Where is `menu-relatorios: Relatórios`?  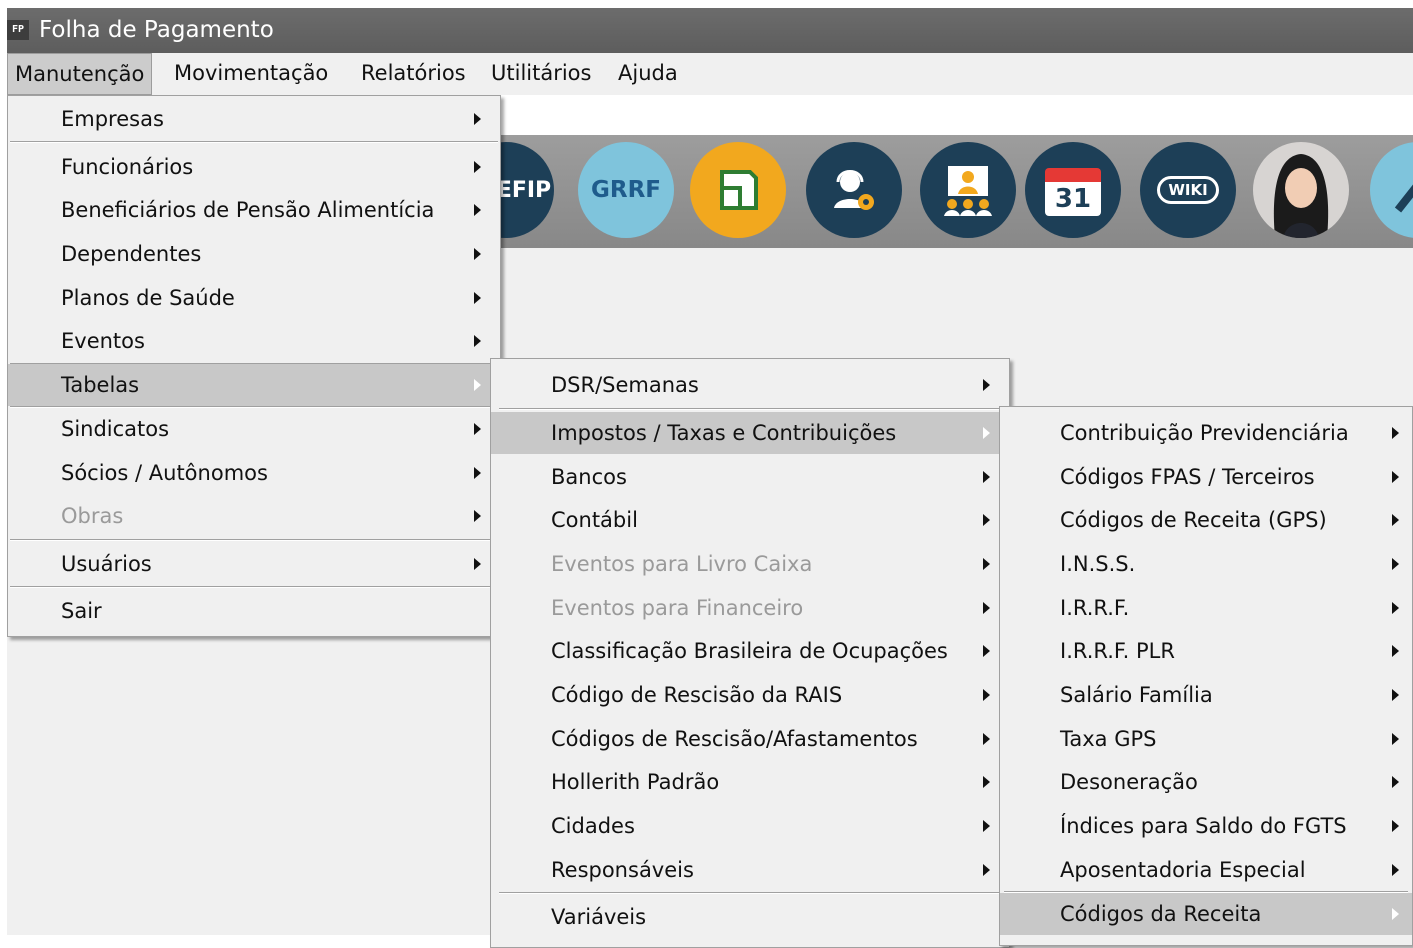 menu-relatorios: Relatórios is located at coordinates (413, 74).